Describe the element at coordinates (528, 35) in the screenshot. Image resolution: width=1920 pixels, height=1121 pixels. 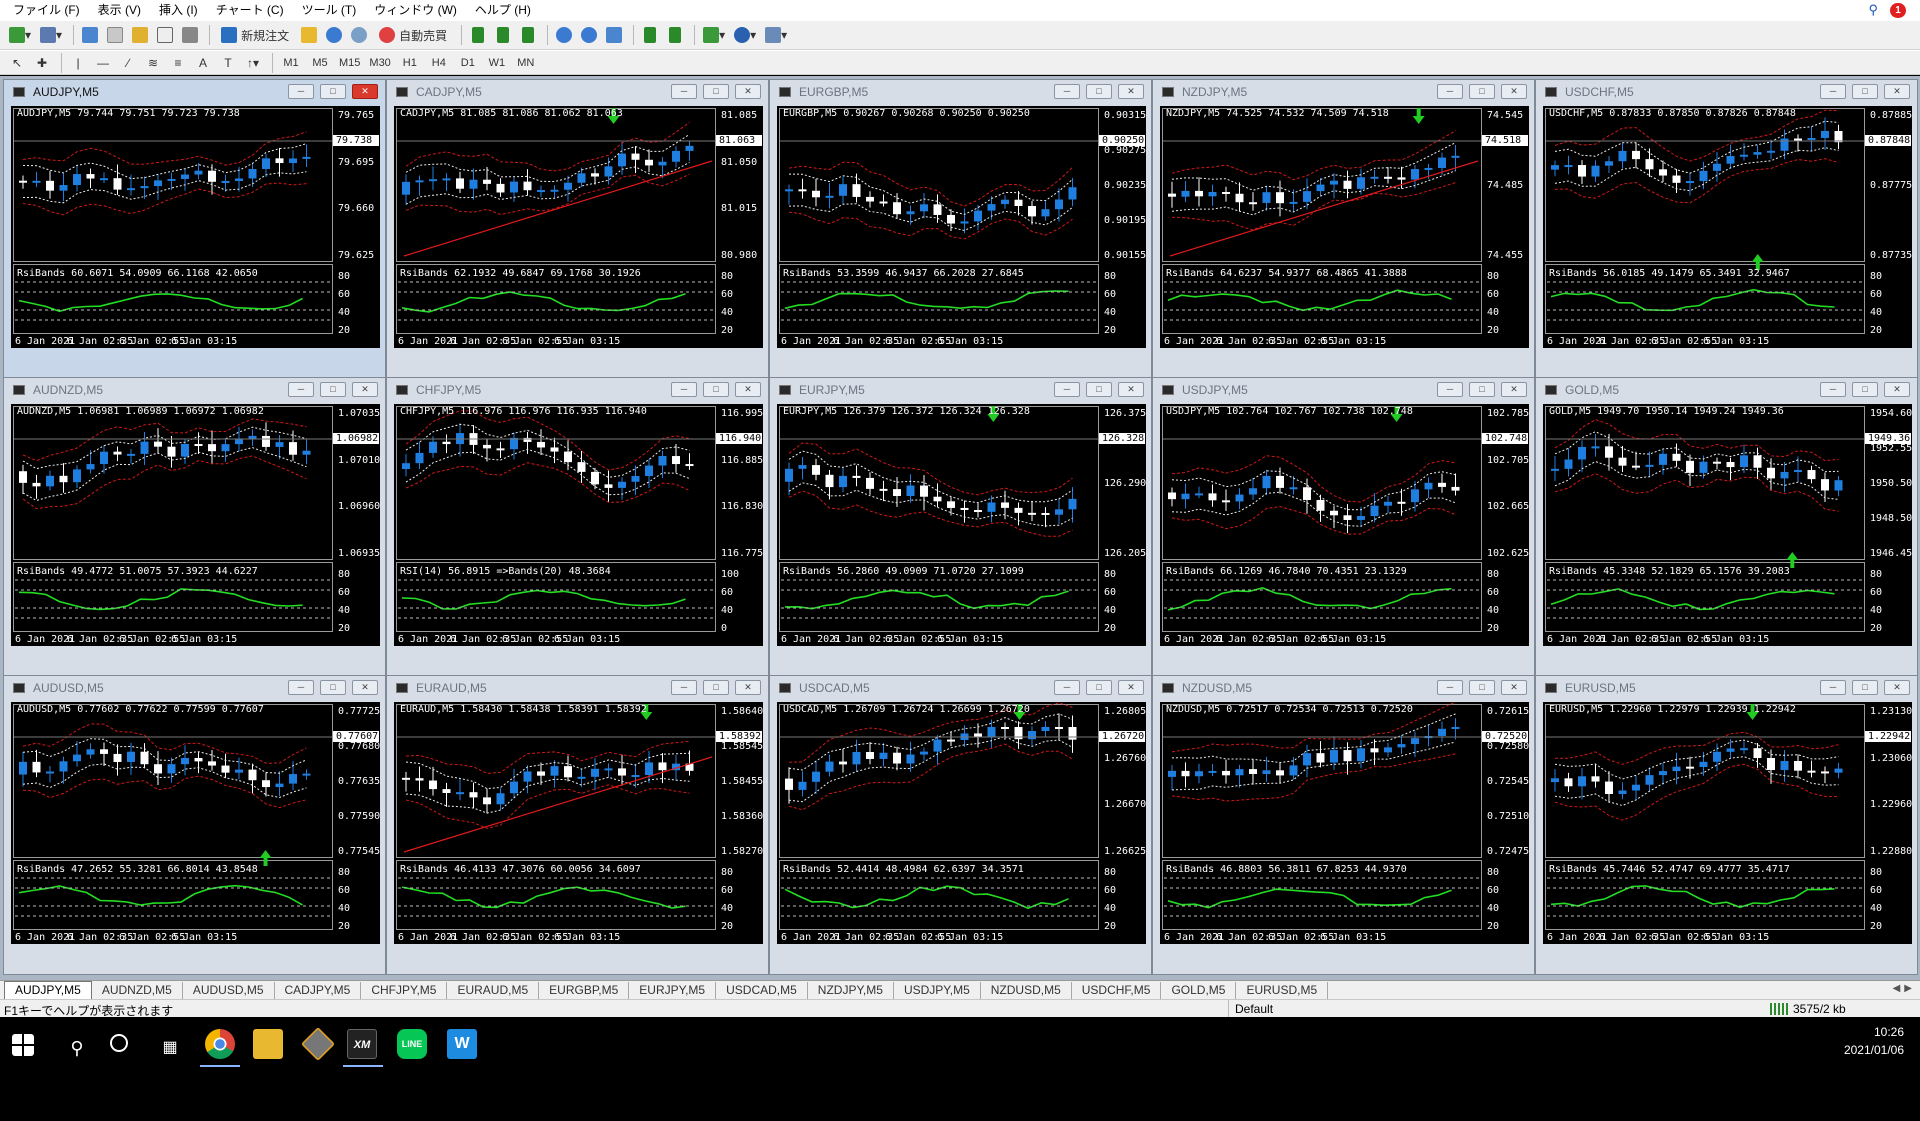
I see `line-chart-icon` at that location.